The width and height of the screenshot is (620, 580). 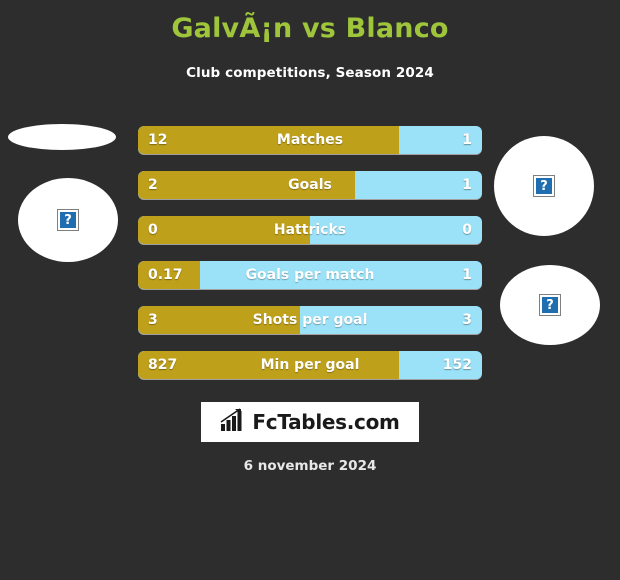 I want to click on stat-row-shots-per-goal: 3 Shots per goal 3, so click(x=310, y=320).